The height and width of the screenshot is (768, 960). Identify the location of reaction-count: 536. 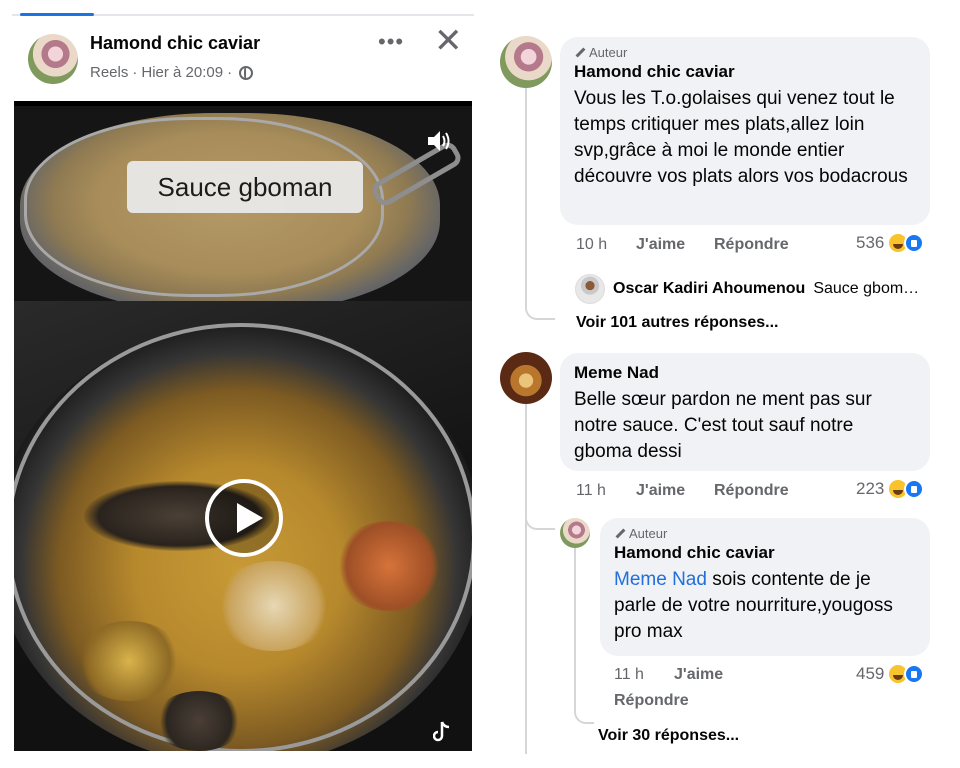
(870, 242).